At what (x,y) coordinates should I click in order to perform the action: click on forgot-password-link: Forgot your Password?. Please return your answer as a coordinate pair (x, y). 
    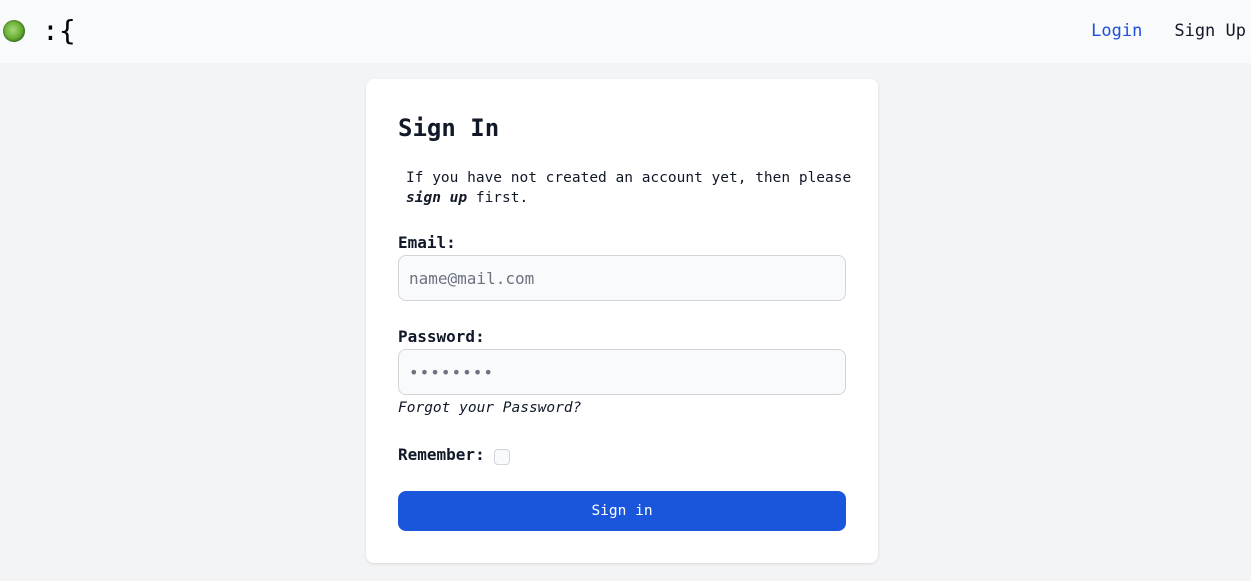
    Looking at the image, I should click on (489, 408).